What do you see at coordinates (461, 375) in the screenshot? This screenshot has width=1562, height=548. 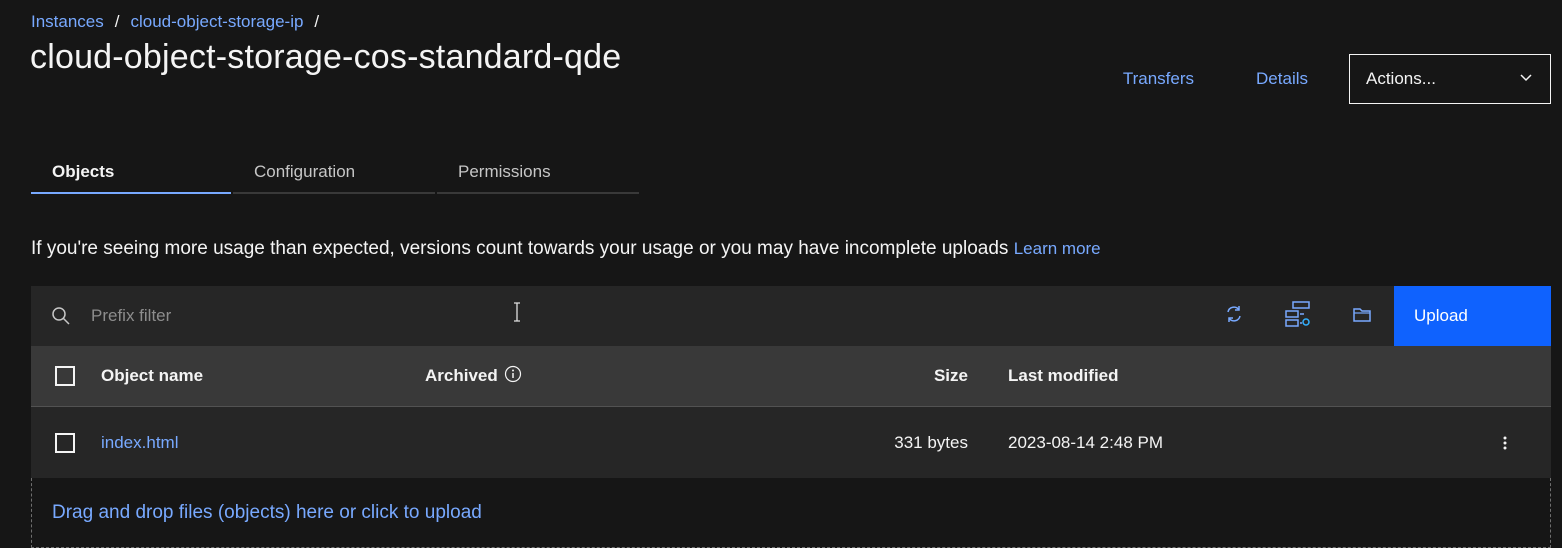 I see `column-archived-label: Archived` at bounding box center [461, 375].